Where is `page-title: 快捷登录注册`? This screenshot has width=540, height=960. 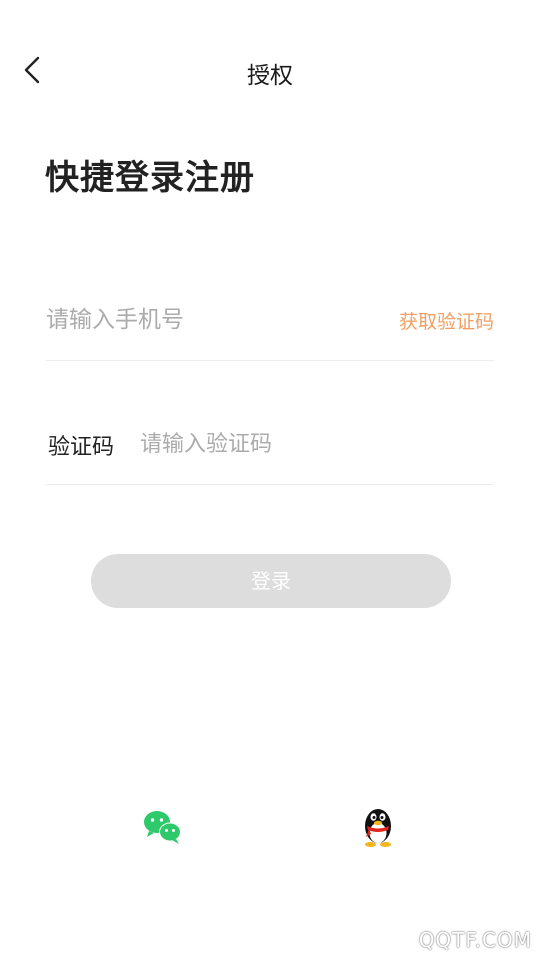 page-title: 快捷登录注册 is located at coordinates (150, 178).